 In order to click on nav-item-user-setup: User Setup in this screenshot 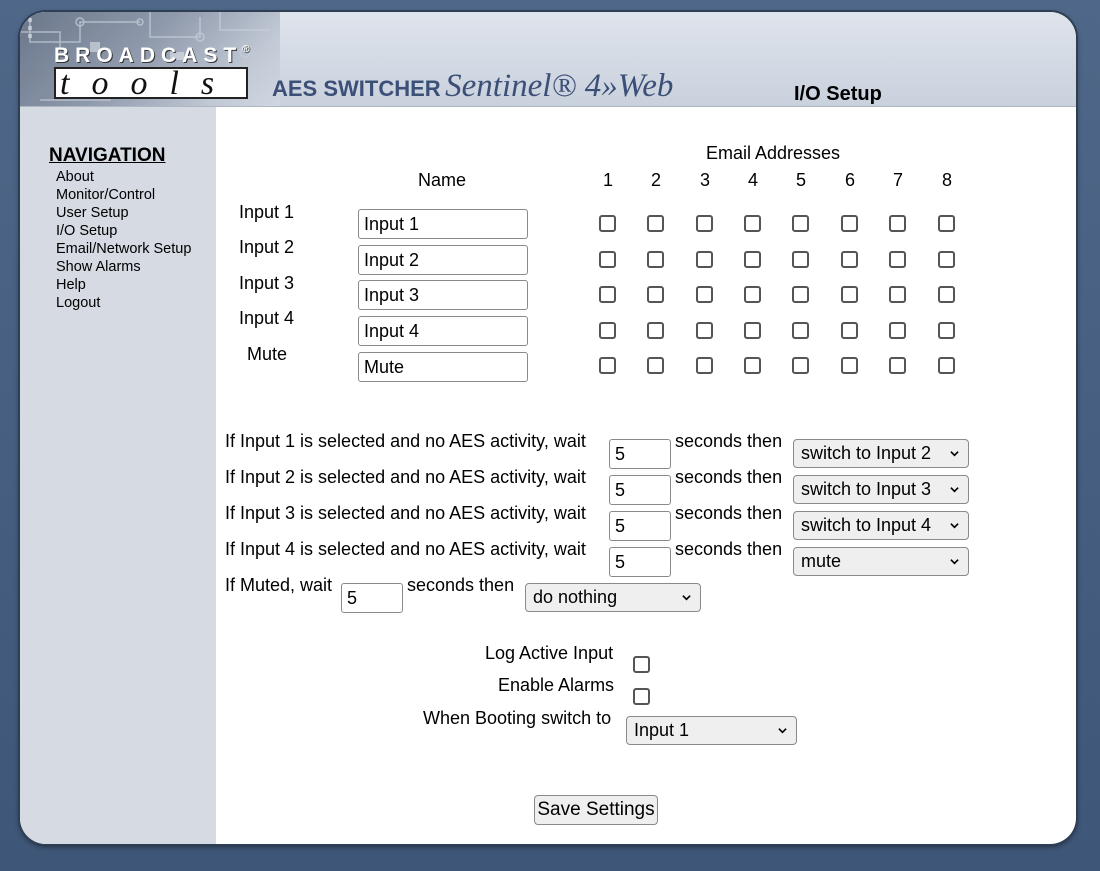, I will do `click(123, 213)`.